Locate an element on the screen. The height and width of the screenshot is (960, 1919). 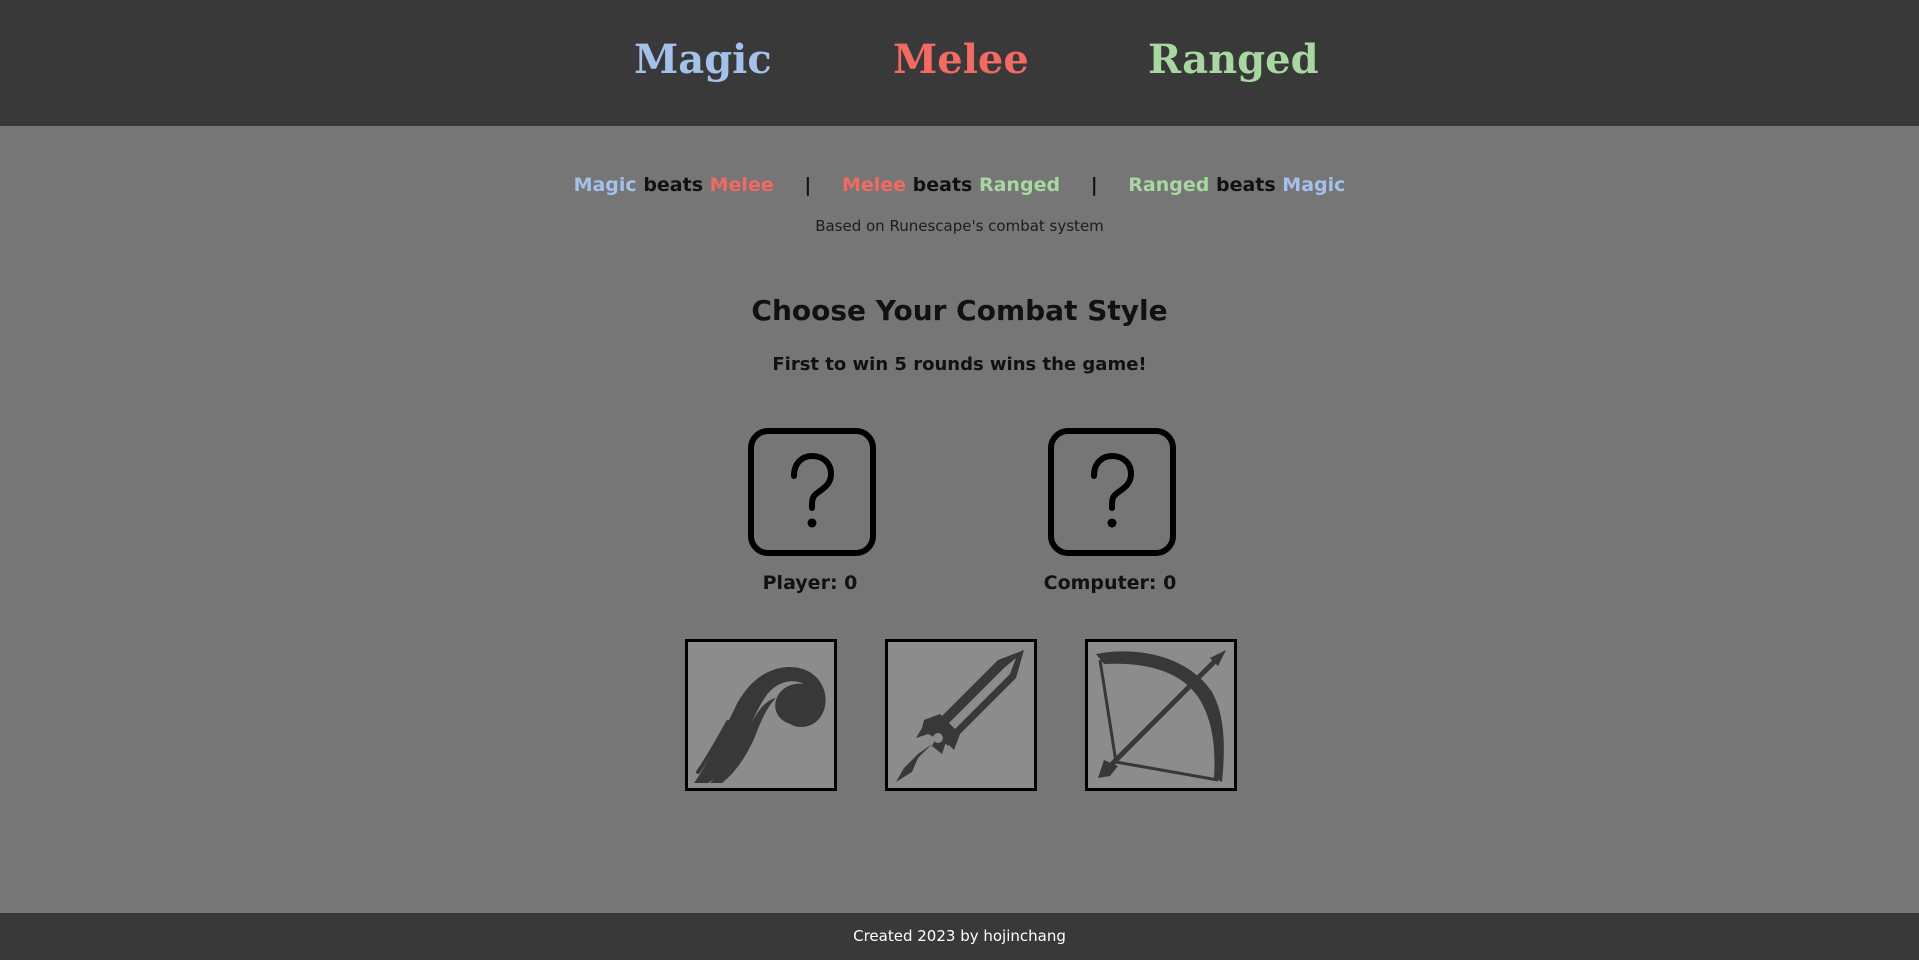
computer-score: Computer: 0 is located at coordinates (1110, 583).